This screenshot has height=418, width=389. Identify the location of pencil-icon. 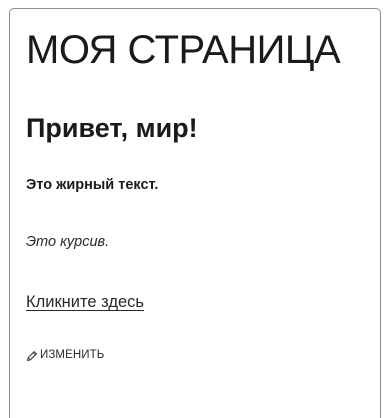
(32, 356).